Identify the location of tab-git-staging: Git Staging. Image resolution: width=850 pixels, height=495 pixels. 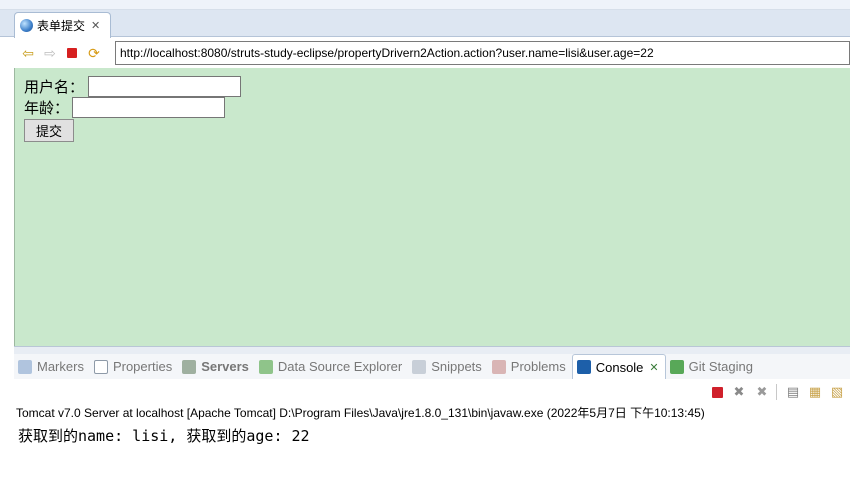
(712, 366).